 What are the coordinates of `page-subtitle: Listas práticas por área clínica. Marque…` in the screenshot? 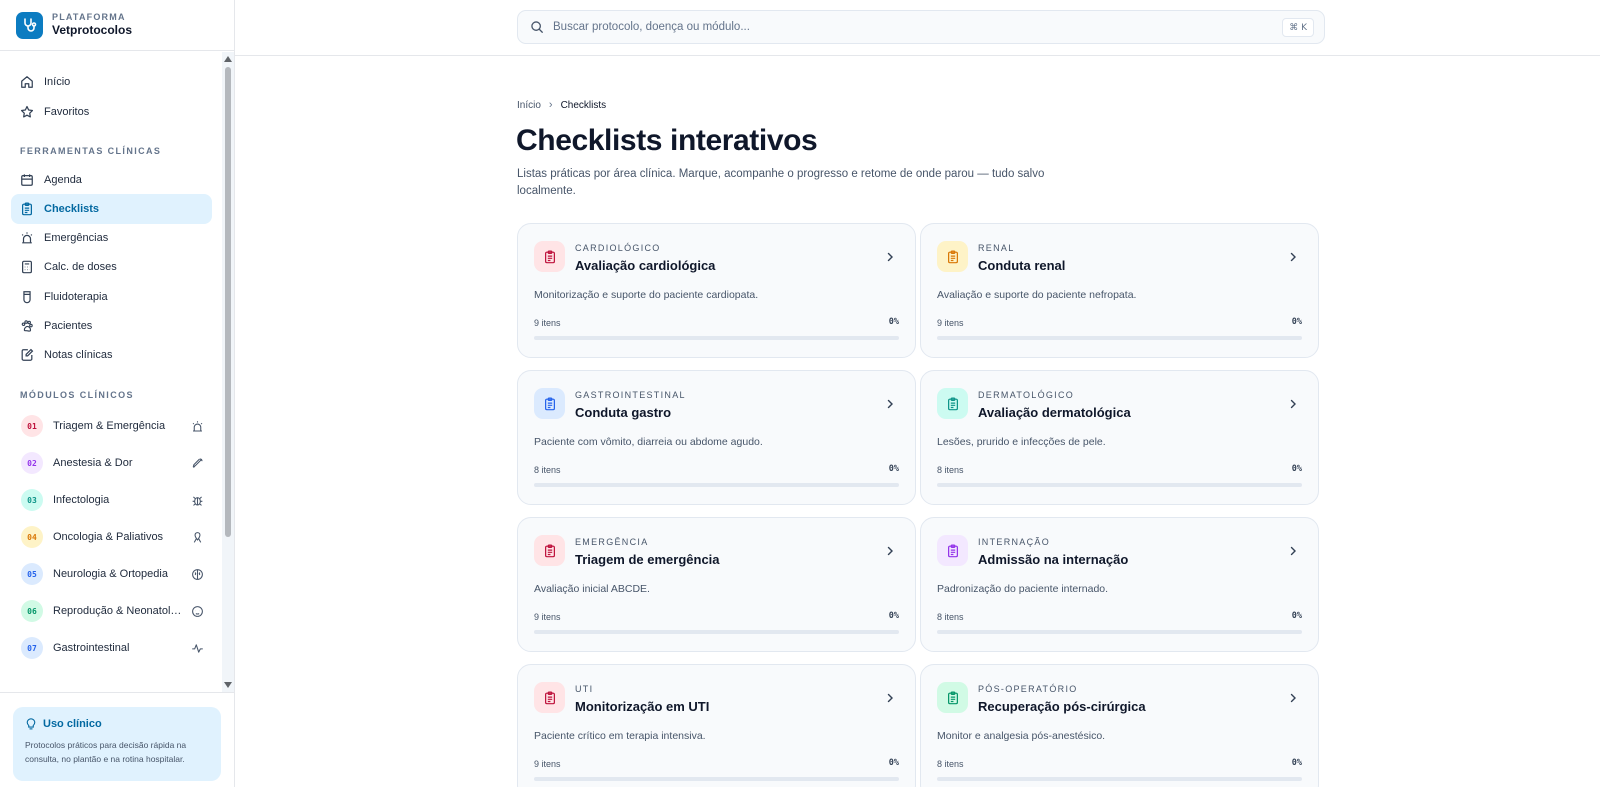 It's located at (781, 182).